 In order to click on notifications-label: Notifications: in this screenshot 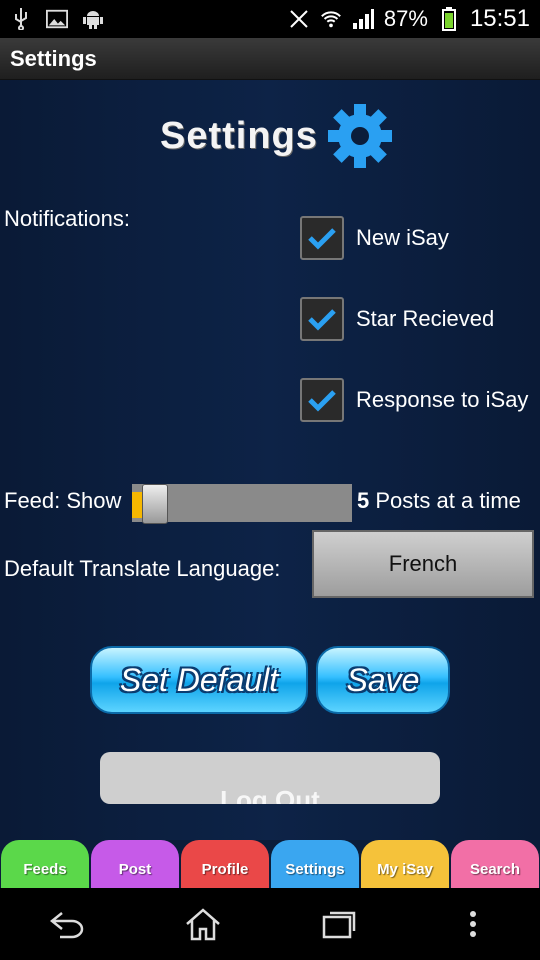, I will do `click(67, 218)`.